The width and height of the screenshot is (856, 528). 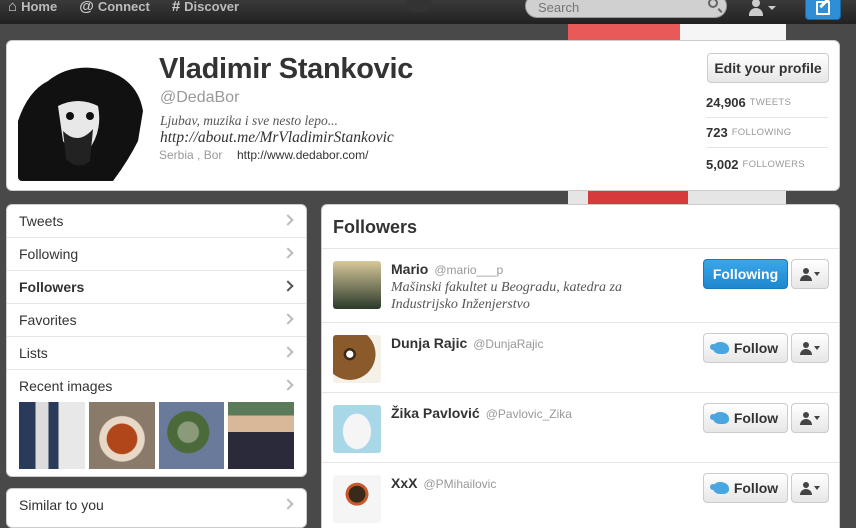 What do you see at coordinates (580, 358) in the screenshot?
I see `follower-row: Dunja Rajic @DunjaRajic Follow` at bounding box center [580, 358].